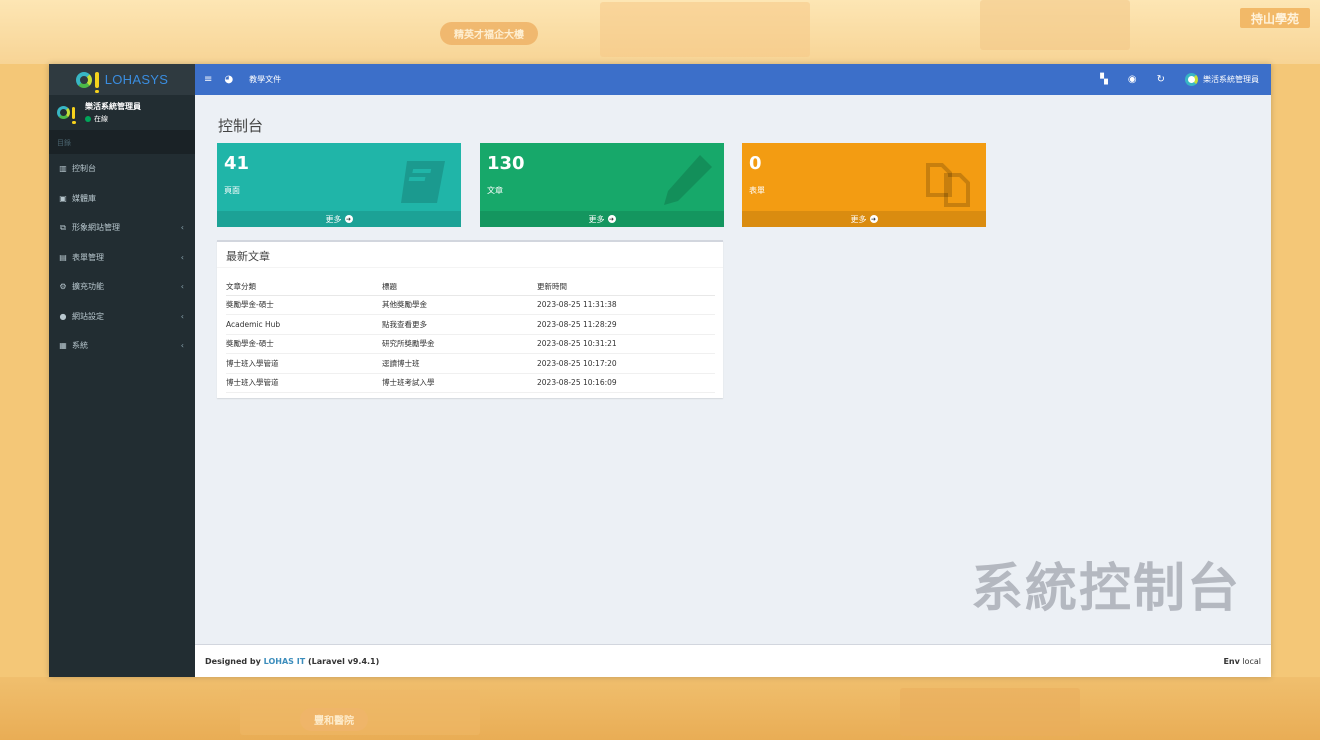 Image resolution: width=1320 pixels, height=740 pixels. I want to click on user-panel: 樂活系統管理員 在線, so click(122, 112).